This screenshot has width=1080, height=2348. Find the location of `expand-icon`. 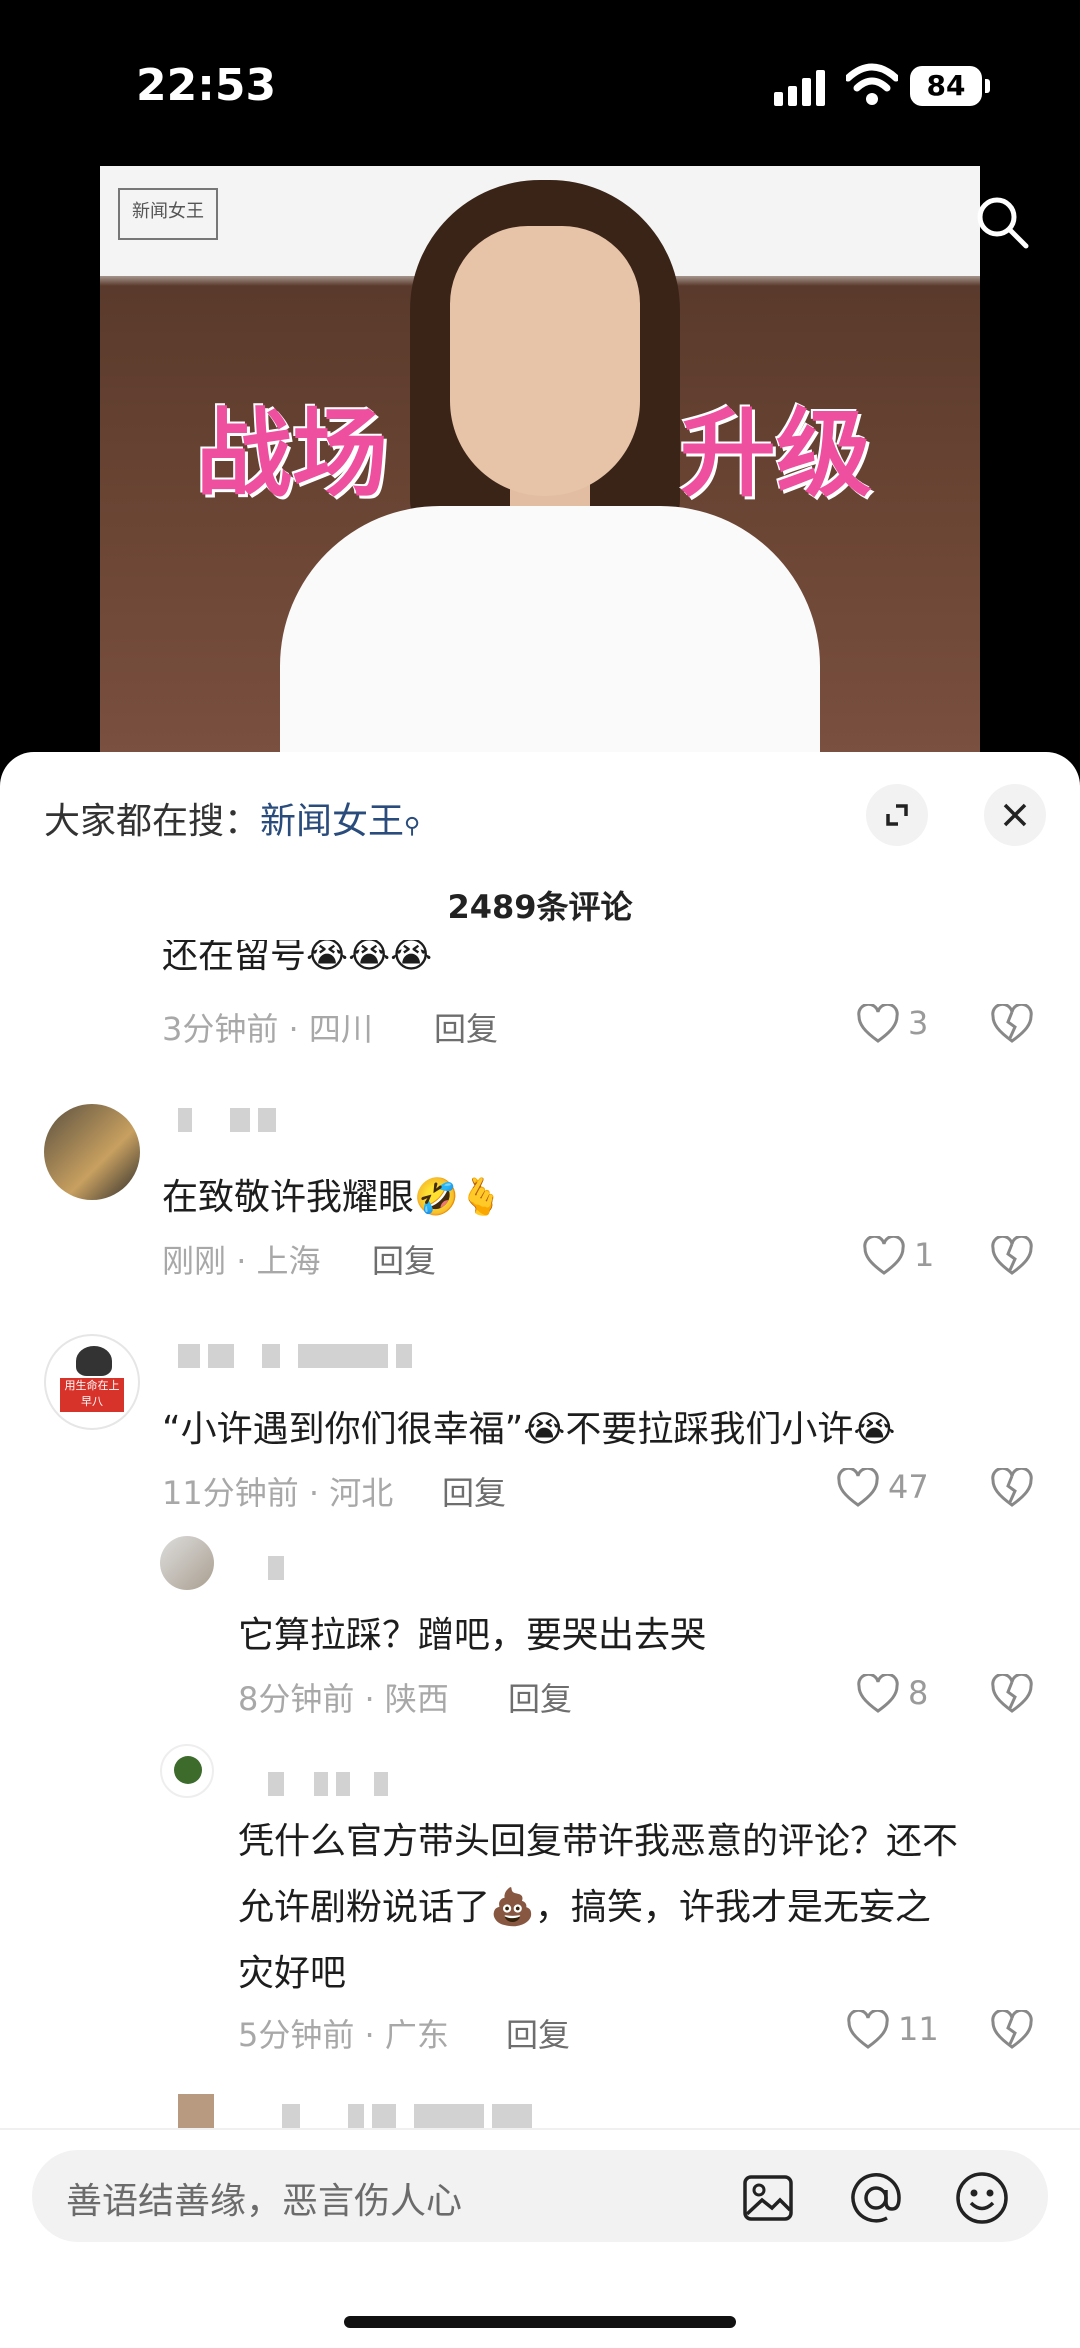

expand-icon is located at coordinates (897, 815).